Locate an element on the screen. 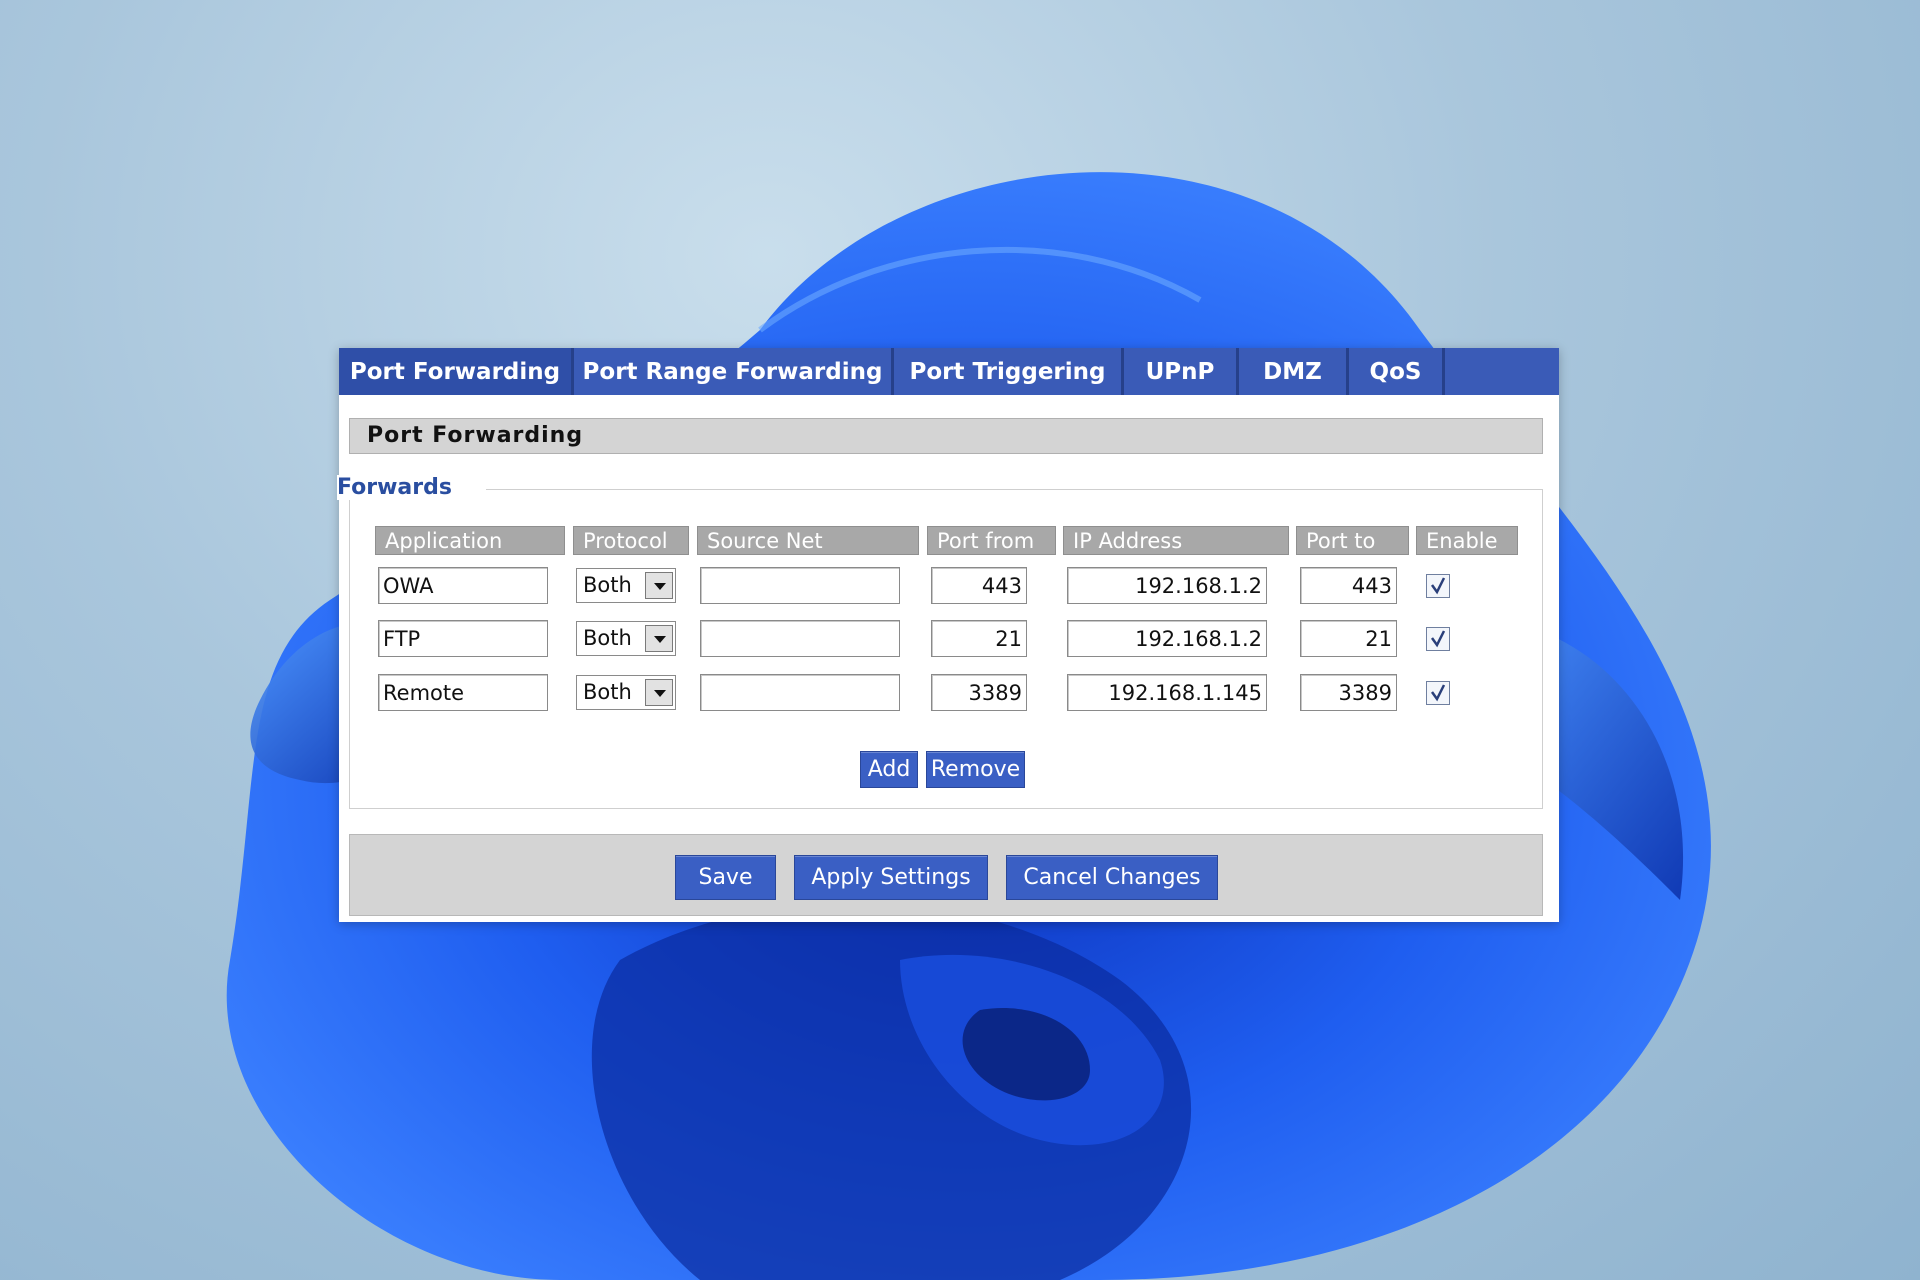 The width and height of the screenshot is (1920, 1280). tab-upnp: UPnP is located at coordinates (1181, 371).